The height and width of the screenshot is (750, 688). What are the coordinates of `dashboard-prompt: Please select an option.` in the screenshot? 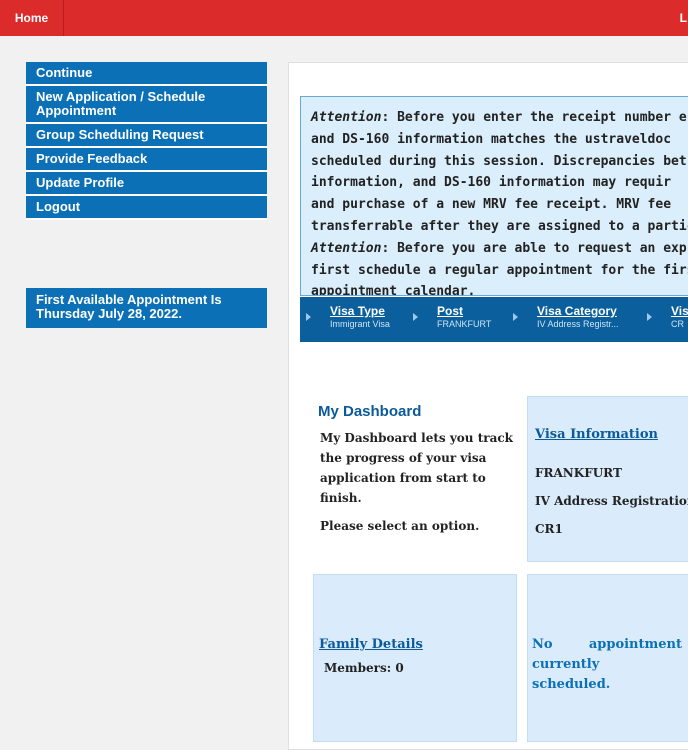 It's located at (400, 526).